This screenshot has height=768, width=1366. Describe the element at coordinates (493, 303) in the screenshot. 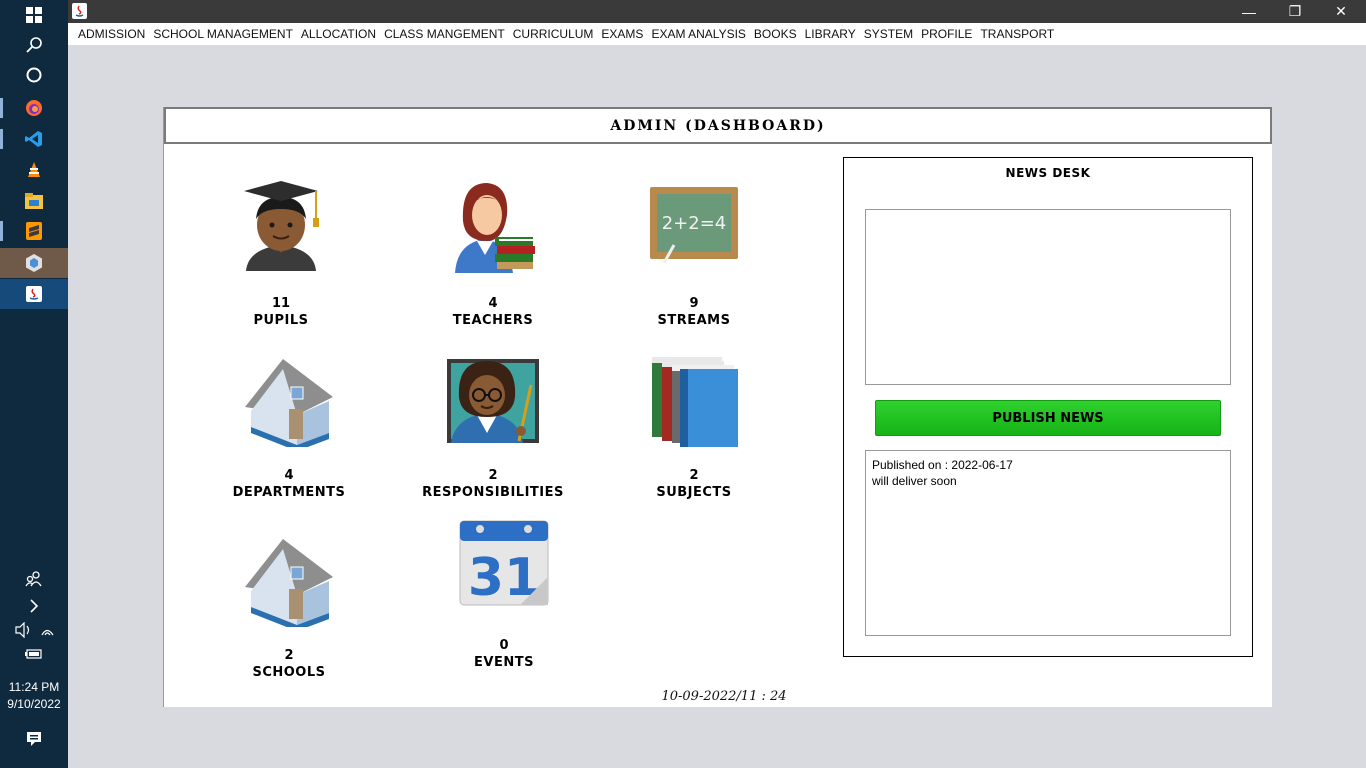

I see `teachers-count: 4` at that location.